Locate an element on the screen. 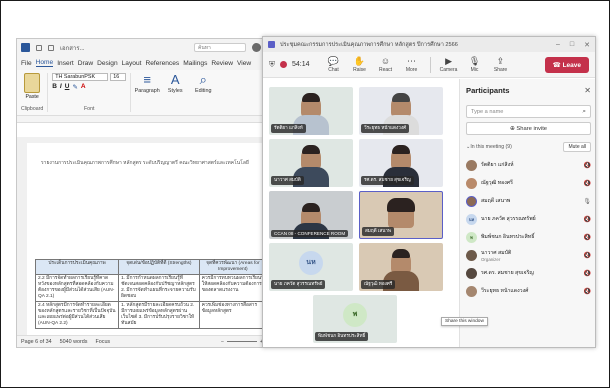 The height and width of the screenshot is (388, 610). tab-design: Design is located at coordinates (107, 63).